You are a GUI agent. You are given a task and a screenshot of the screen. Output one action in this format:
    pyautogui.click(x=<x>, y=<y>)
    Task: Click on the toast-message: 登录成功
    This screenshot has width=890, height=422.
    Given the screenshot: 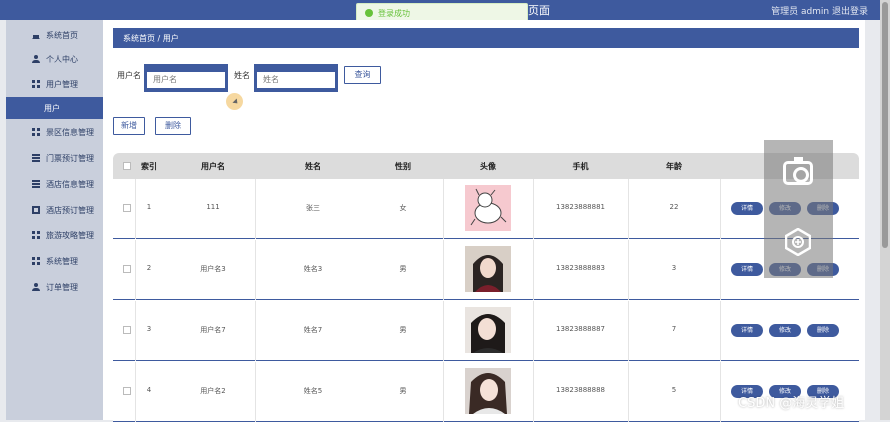 What is the action you would take?
    pyautogui.click(x=394, y=13)
    